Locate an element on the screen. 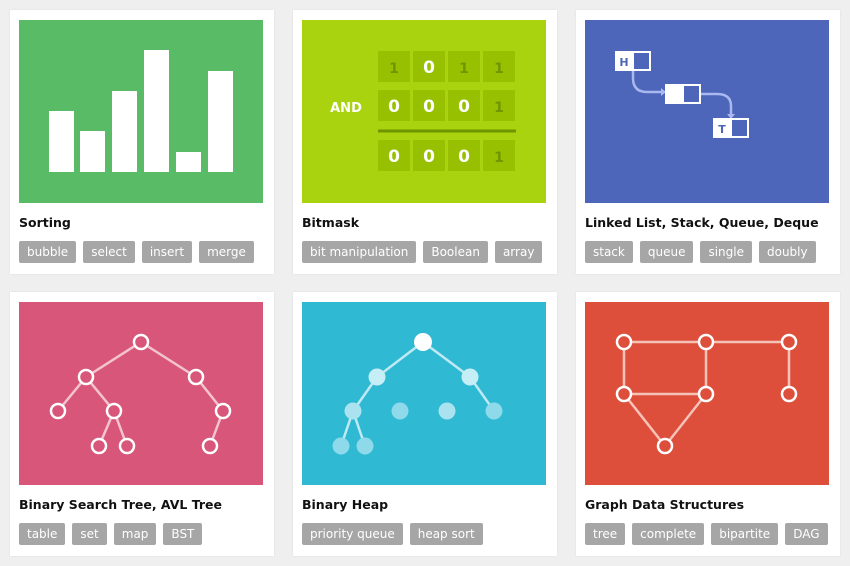 The height and width of the screenshot is (566, 850). card-binary-heap: Binary Heap priority queue heap sort is located at coordinates (425, 424).